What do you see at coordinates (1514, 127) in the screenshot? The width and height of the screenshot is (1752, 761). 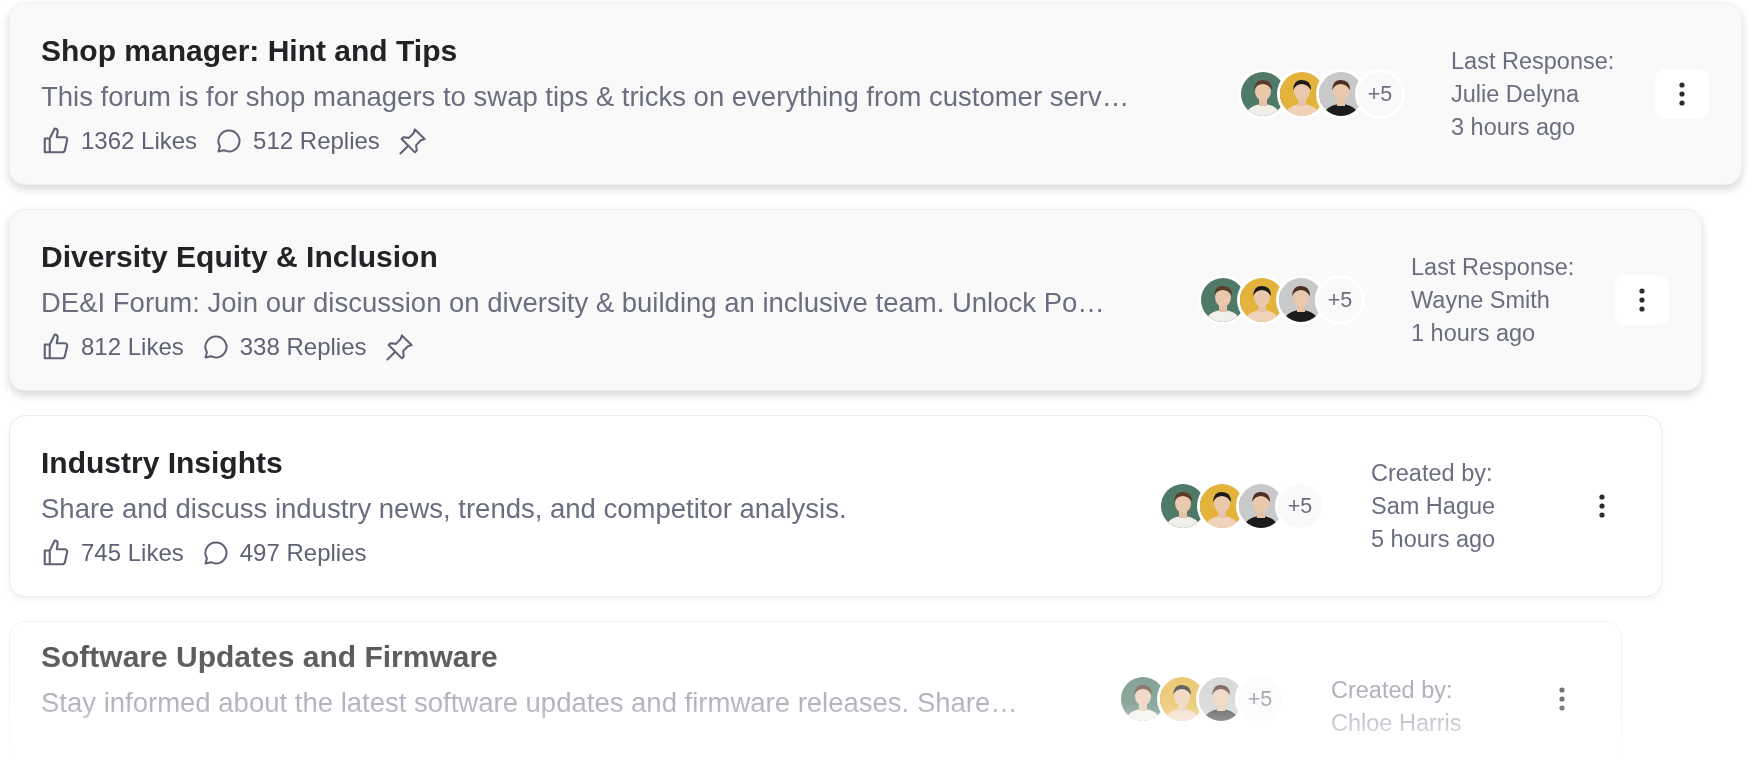 I see `time-ago: 3 hours ago` at bounding box center [1514, 127].